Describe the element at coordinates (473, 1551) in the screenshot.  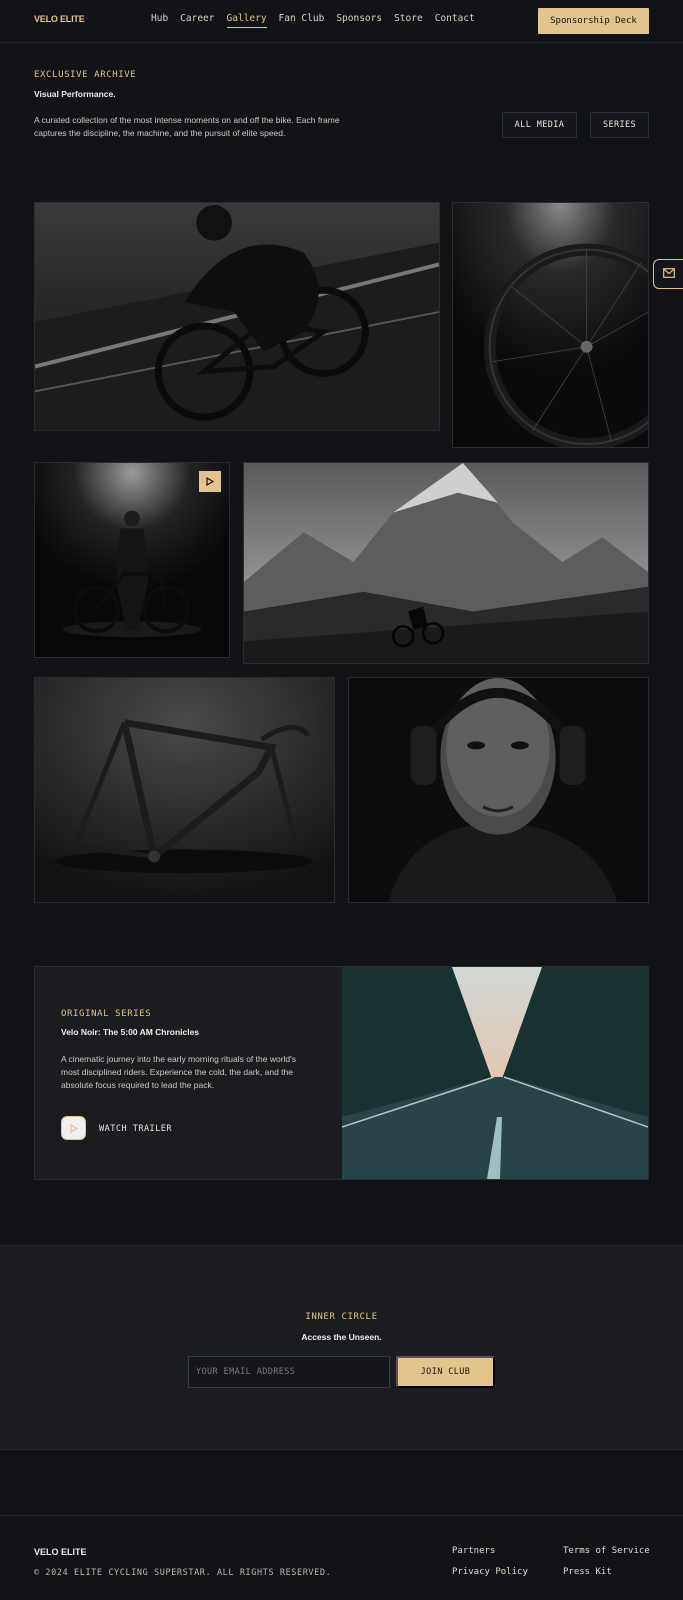
I see `footer-link-partners: Partners` at that location.